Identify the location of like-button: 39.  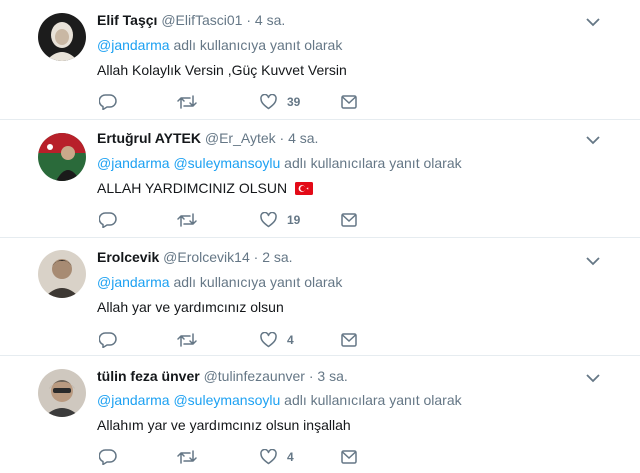
(280, 102).